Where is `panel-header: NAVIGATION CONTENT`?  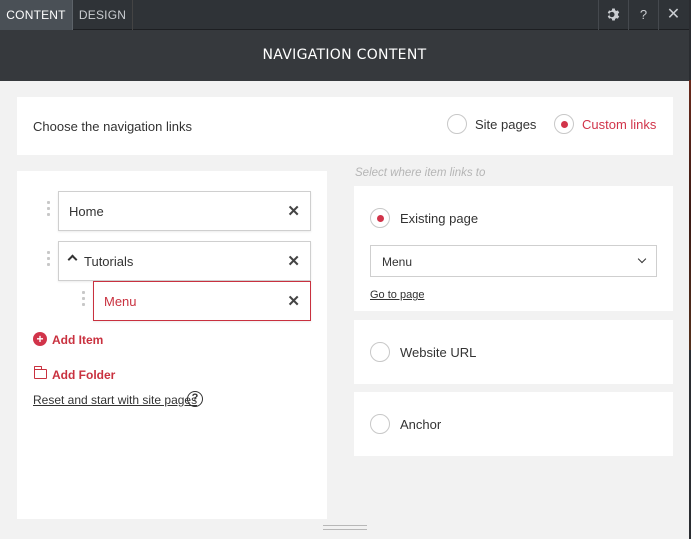 panel-header: NAVIGATION CONTENT is located at coordinates (344, 55).